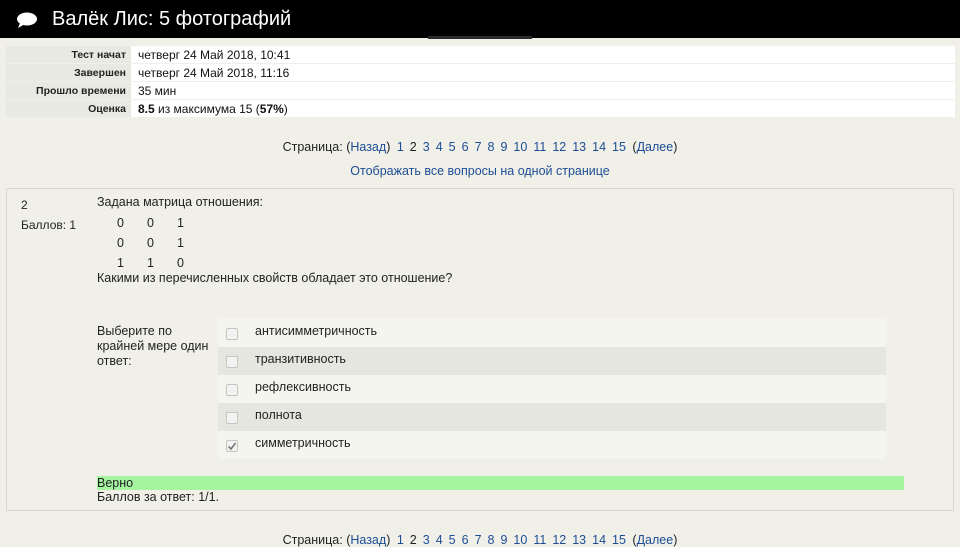 The height and width of the screenshot is (547, 960). I want to click on summary-value: четверг 24 Май 2018, 11:16, so click(543, 72).